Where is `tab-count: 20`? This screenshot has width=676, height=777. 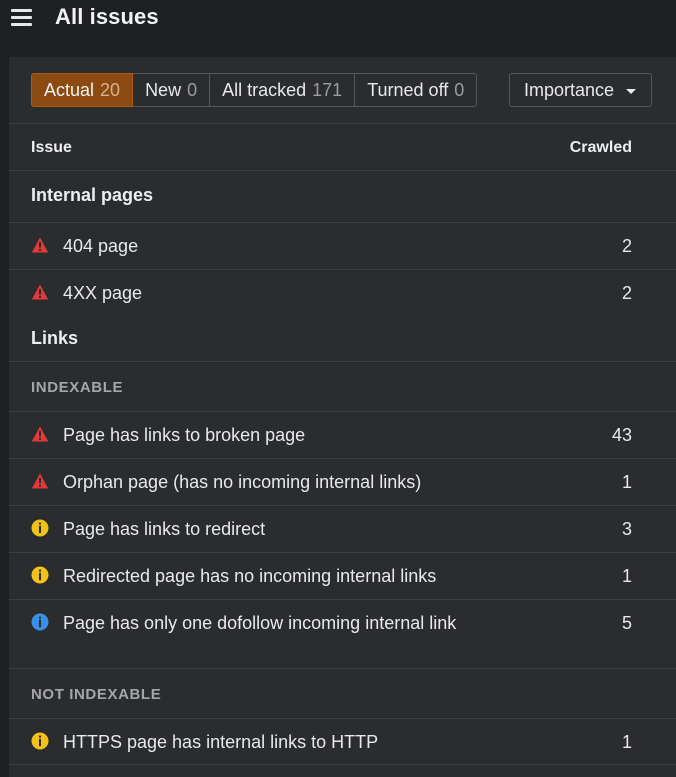 tab-count: 20 is located at coordinates (110, 89).